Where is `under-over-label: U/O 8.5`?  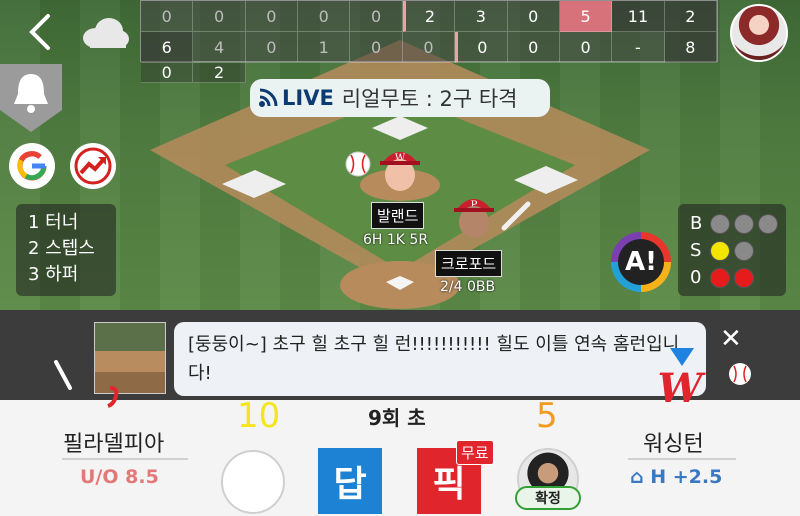 under-over-label: U/O 8.5 is located at coordinates (119, 477).